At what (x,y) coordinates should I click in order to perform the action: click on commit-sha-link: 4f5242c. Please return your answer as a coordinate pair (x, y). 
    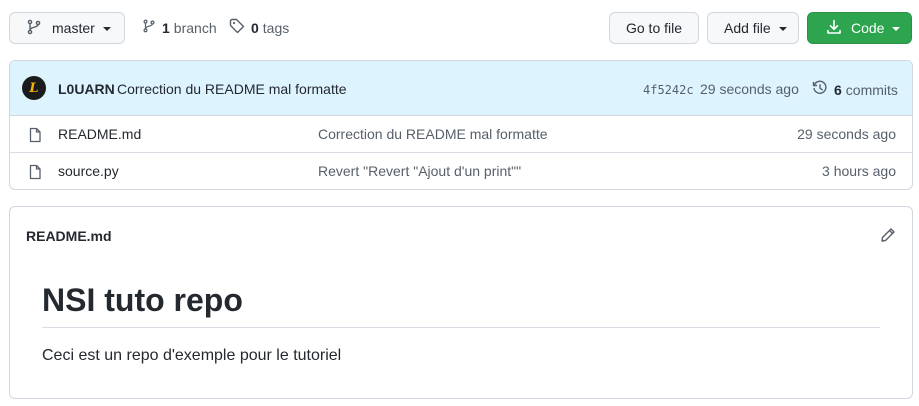
    Looking at the image, I should click on (668, 90).